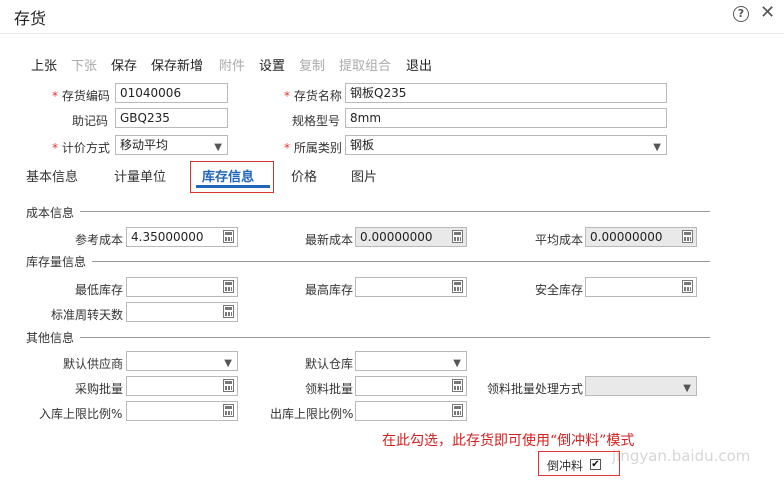  What do you see at coordinates (329, 240) in the screenshot?
I see `latest-cost-label: 最新成本` at bounding box center [329, 240].